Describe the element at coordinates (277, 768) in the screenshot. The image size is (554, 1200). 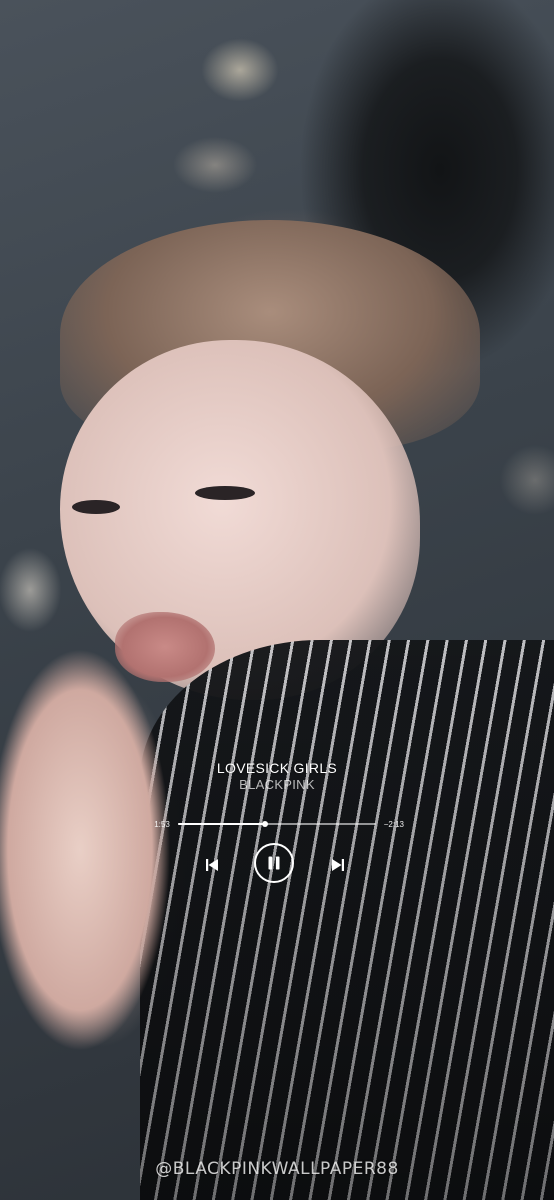
I see `song-title: LOVESICK GIRLS` at that location.